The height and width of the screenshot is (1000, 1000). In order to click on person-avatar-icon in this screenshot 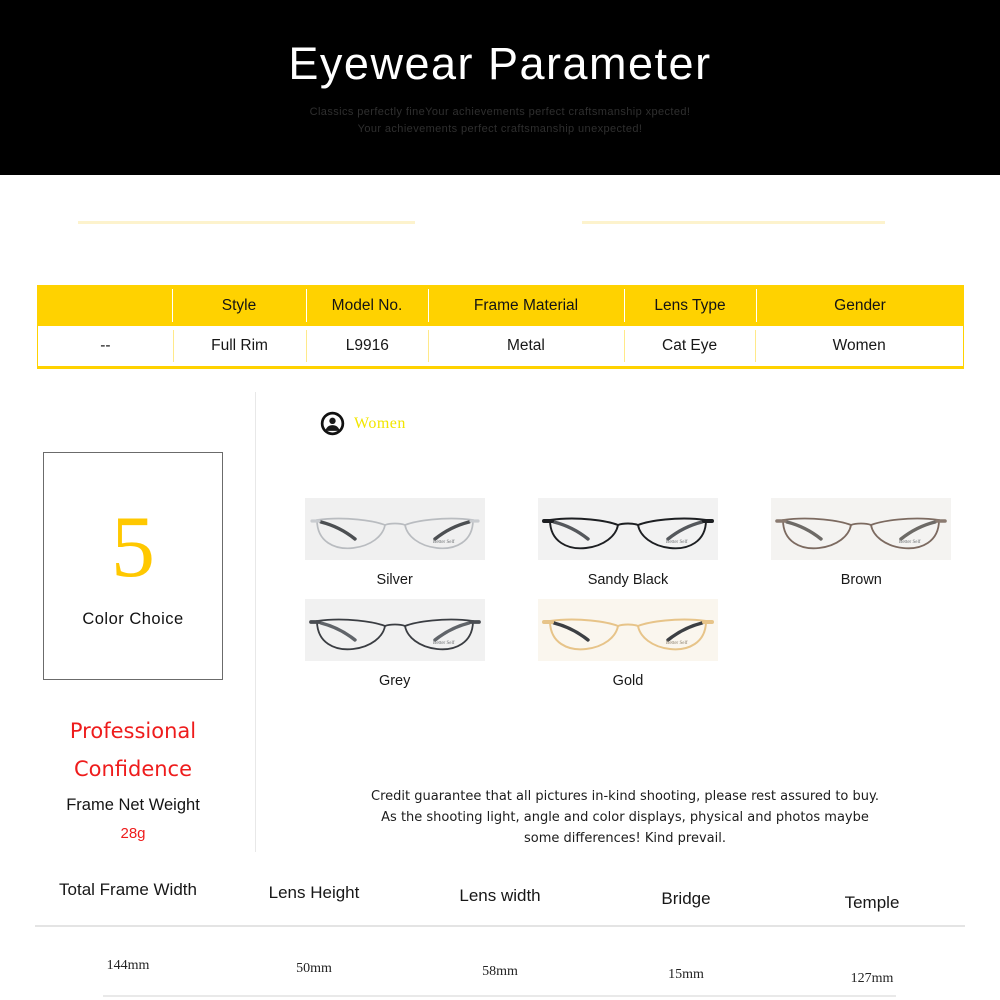, I will do `click(332, 423)`.